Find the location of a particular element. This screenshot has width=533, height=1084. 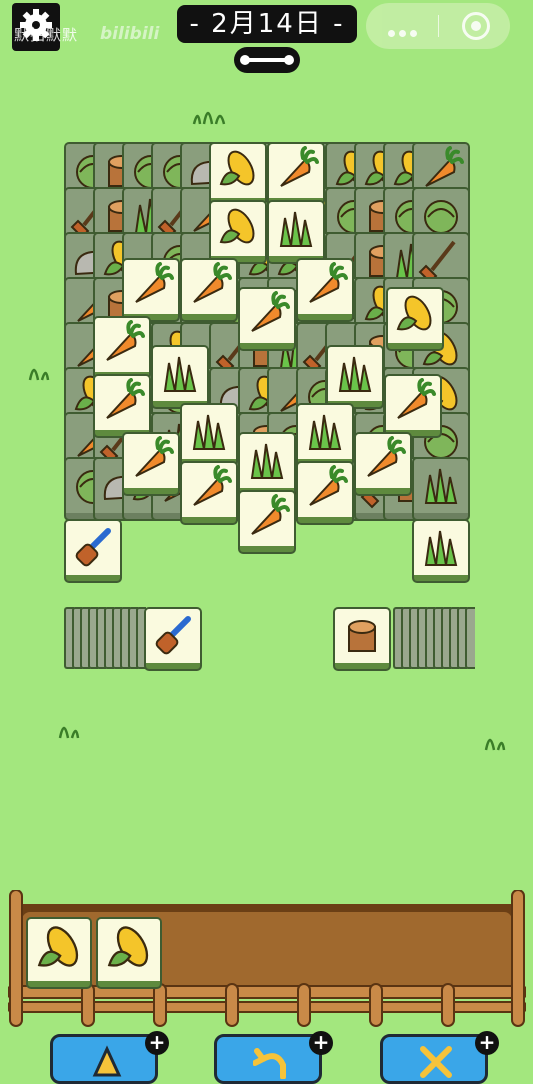

shuffle-out-icon is located at coordinates (107, 1061).